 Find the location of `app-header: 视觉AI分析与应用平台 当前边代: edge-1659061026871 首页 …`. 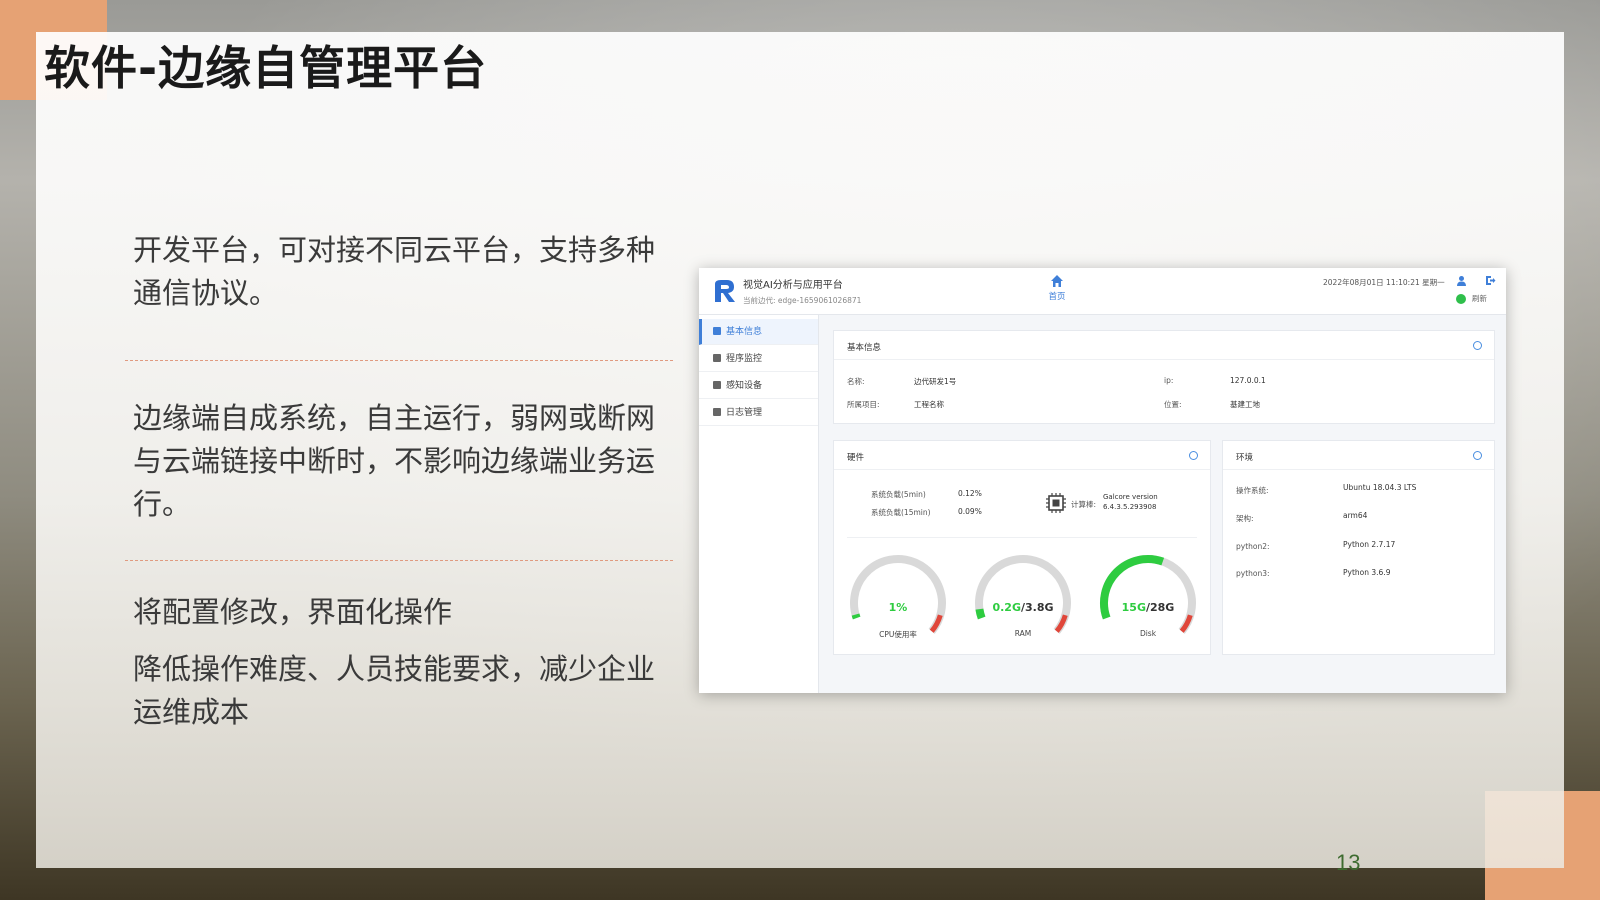

app-header: 视觉AI分析与应用平台 当前边代: edge-1659061026871 首页 … is located at coordinates (1102, 291).